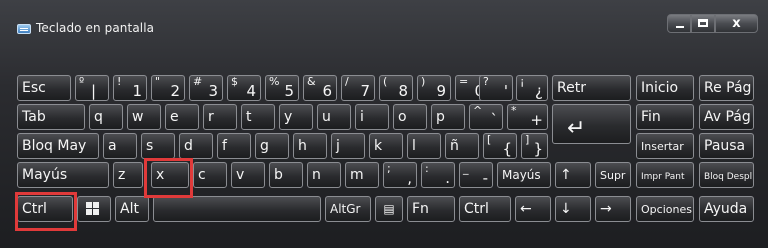 This screenshot has width=768, height=248. Describe the element at coordinates (94, 209) in the screenshot. I see `key-windows` at that location.